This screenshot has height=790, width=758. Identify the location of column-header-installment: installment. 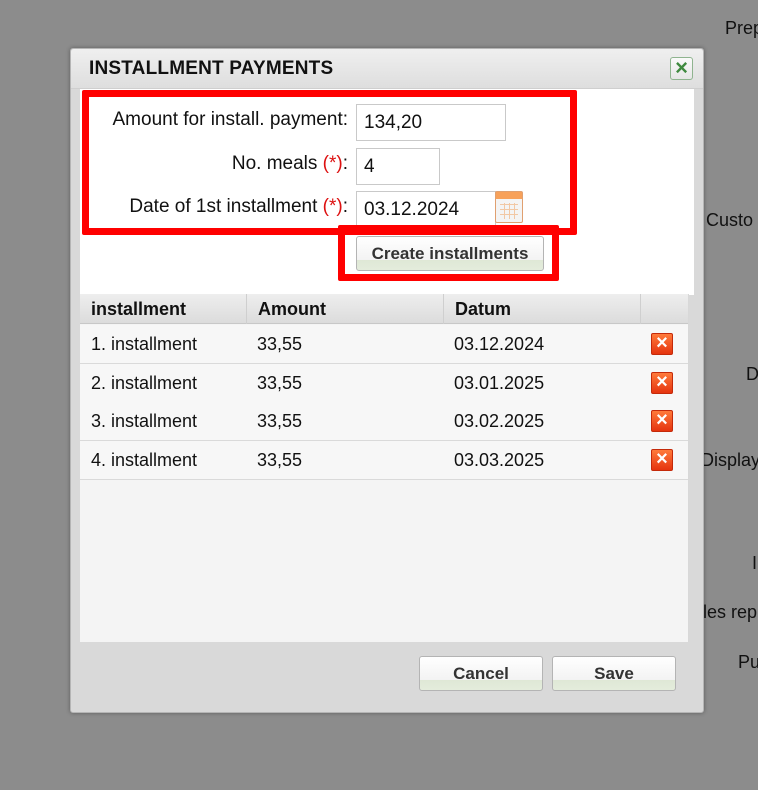
(163, 309).